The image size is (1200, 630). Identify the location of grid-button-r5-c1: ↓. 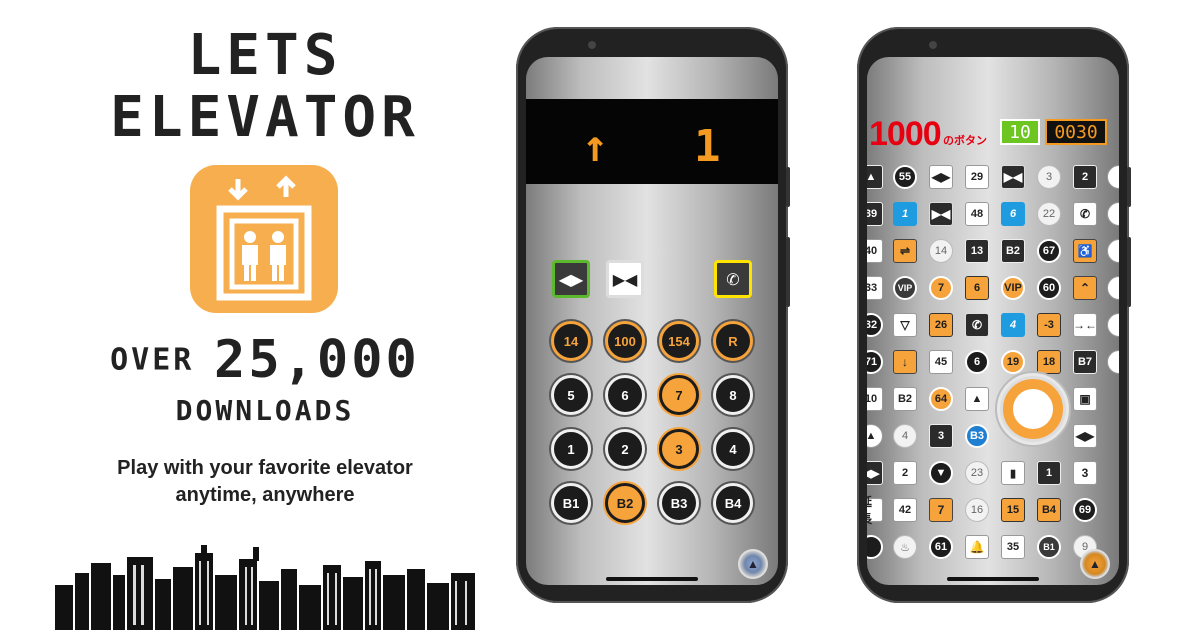
(905, 362).